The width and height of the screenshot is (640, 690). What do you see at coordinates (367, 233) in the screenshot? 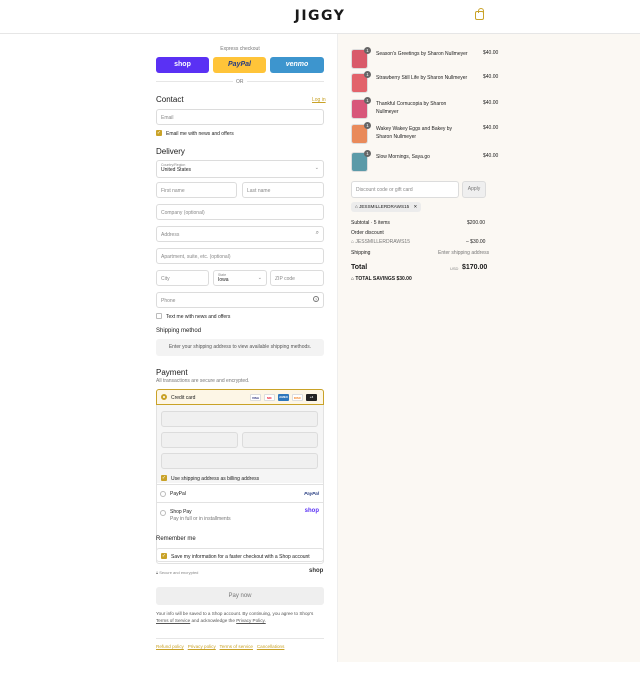
I see `order-discount-label: Order discount` at bounding box center [367, 233].